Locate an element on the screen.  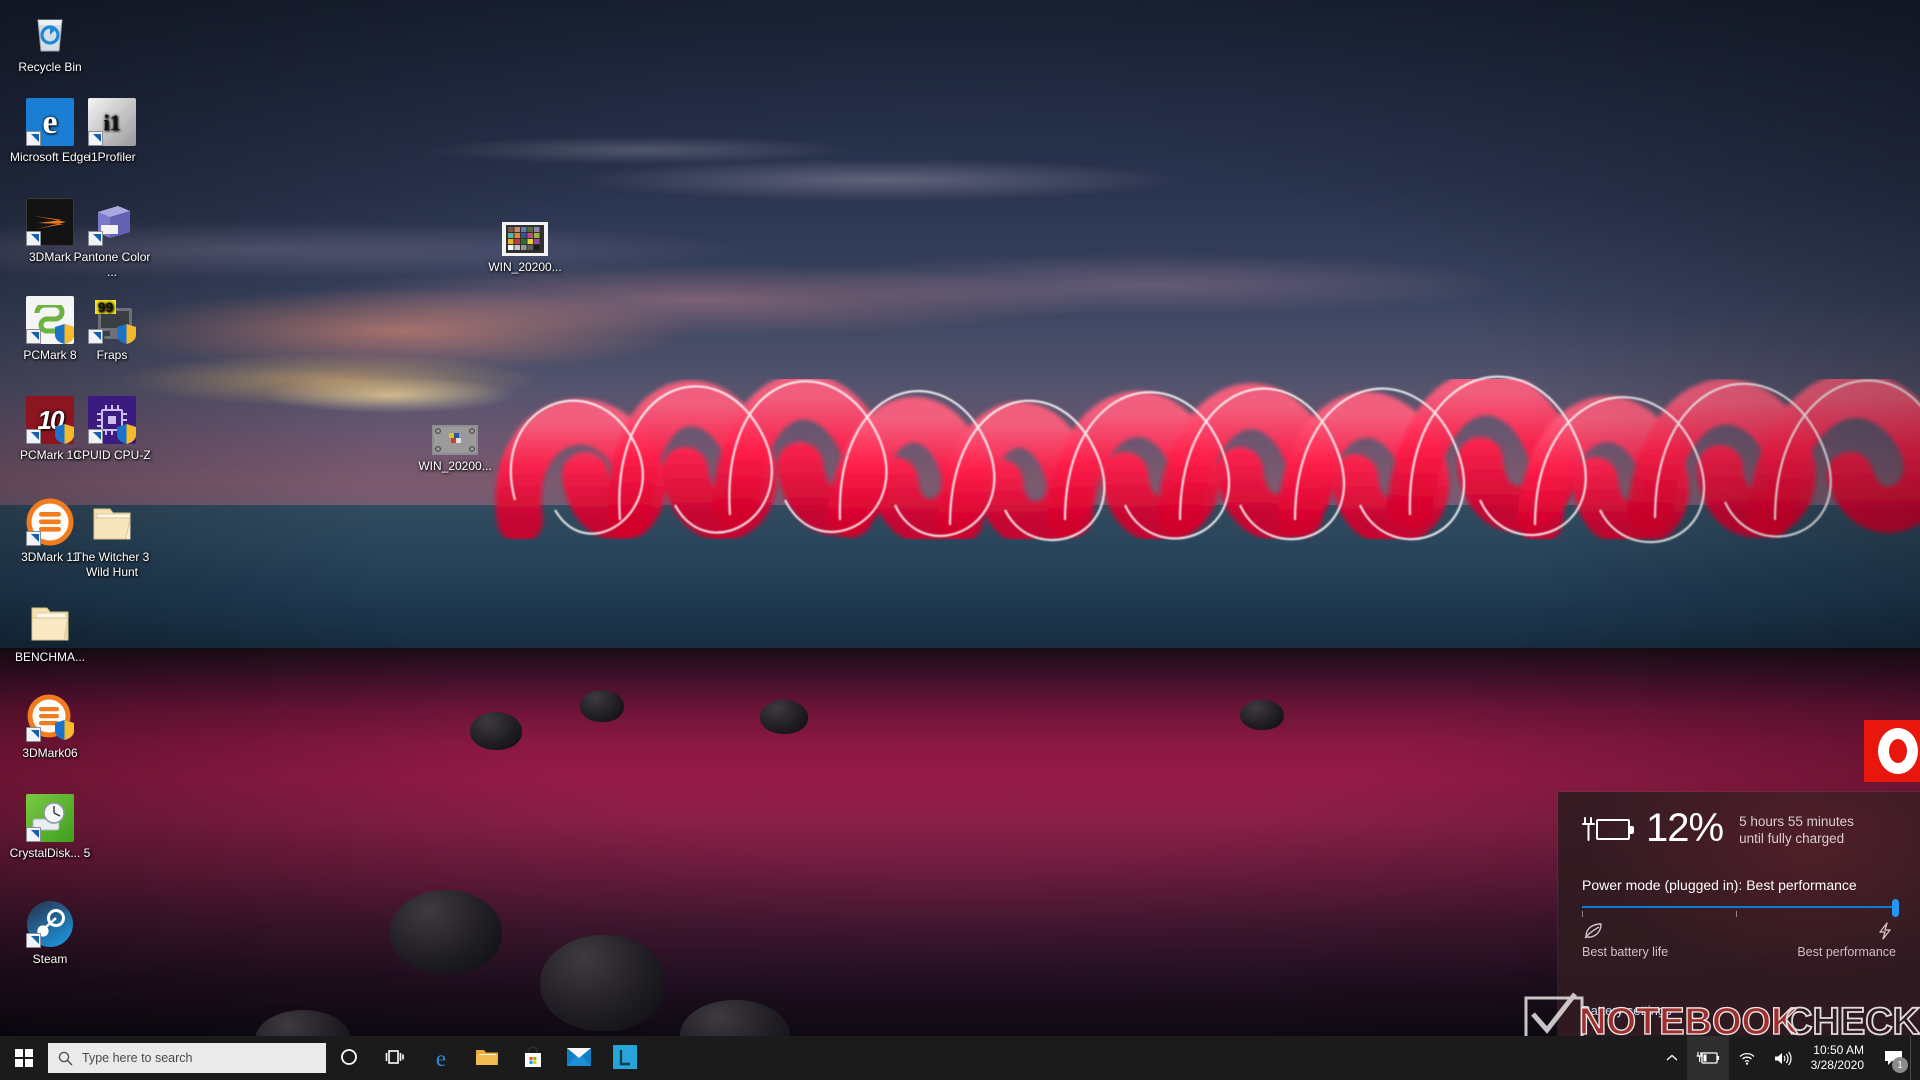
windows-logo-icon is located at coordinates (24, 1058).